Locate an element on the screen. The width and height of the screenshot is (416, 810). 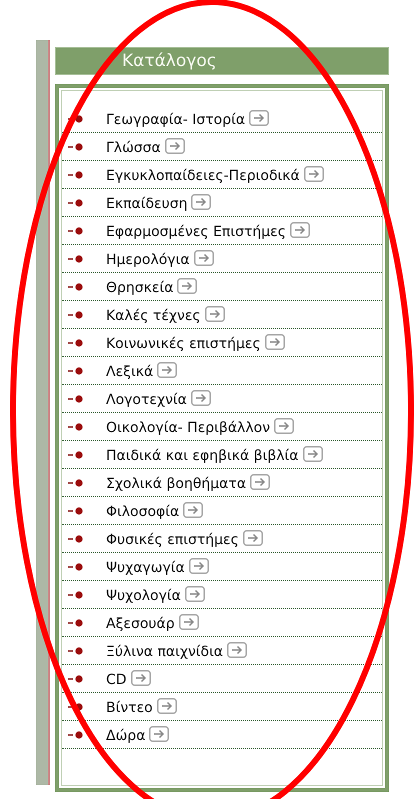
catalog-title: Κατάλογος is located at coordinates (169, 61).